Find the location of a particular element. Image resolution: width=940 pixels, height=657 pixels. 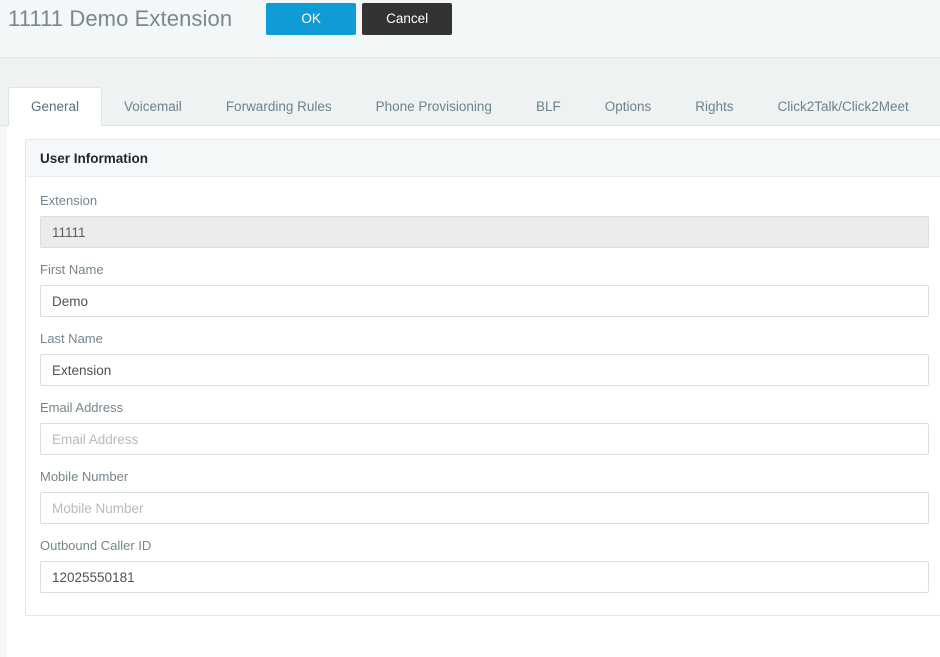

first-name-input is located at coordinates (484, 301).